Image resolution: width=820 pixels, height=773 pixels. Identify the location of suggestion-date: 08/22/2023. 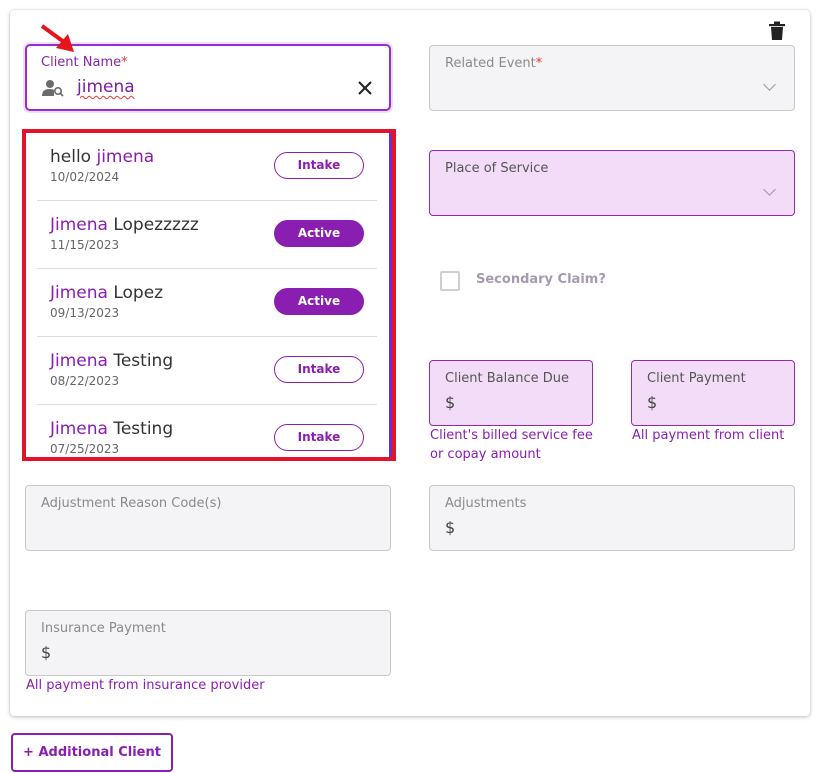
(85, 381).